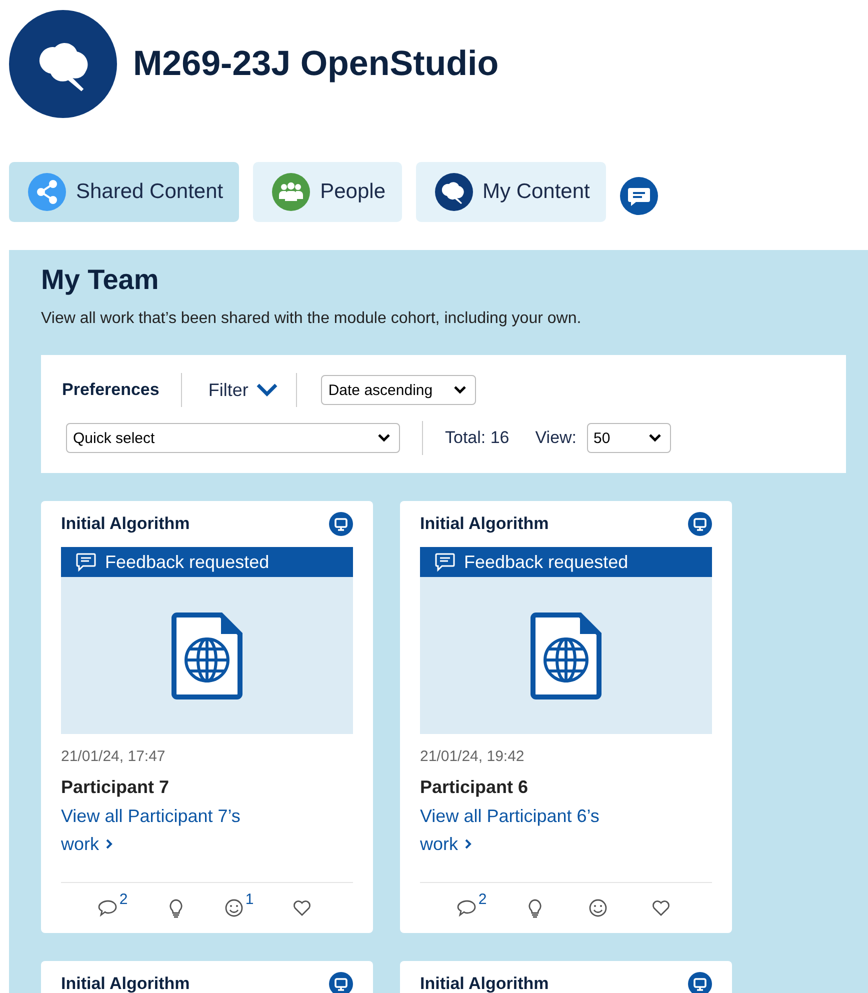 The height and width of the screenshot is (993, 868). What do you see at coordinates (473, 756) in the screenshot?
I see `card-date: 21/01/24, 19:42` at bounding box center [473, 756].